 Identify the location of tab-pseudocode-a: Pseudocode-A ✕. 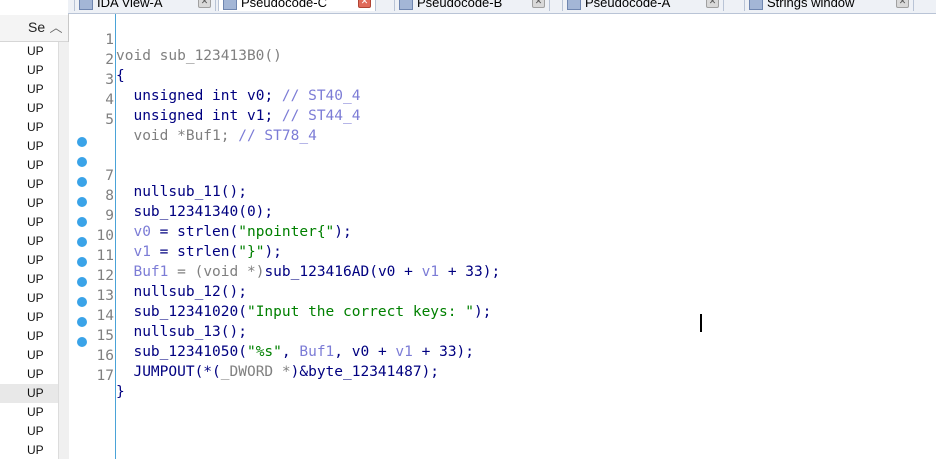
(643, 5).